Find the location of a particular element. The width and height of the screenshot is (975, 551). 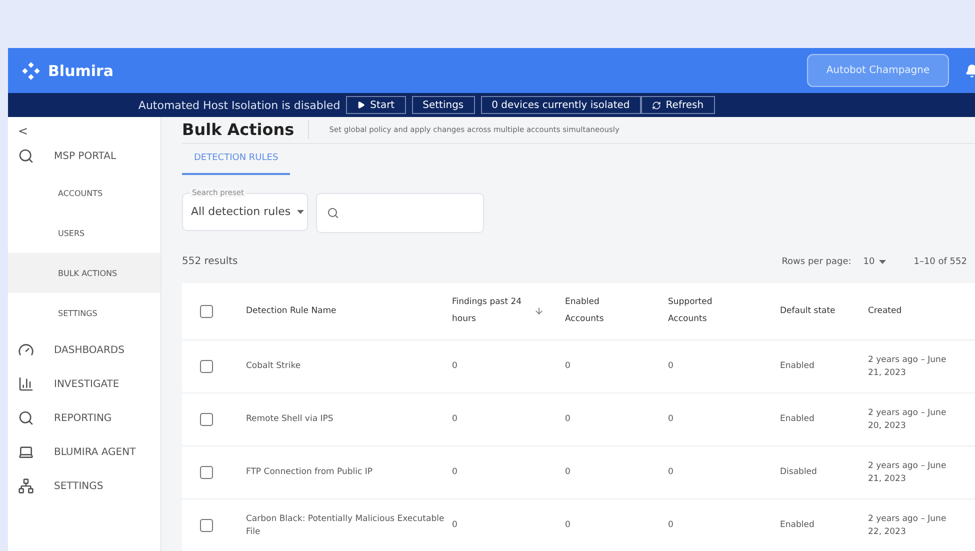

isolation-status: Automated Host Isolation is disabled is located at coordinates (239, 105).